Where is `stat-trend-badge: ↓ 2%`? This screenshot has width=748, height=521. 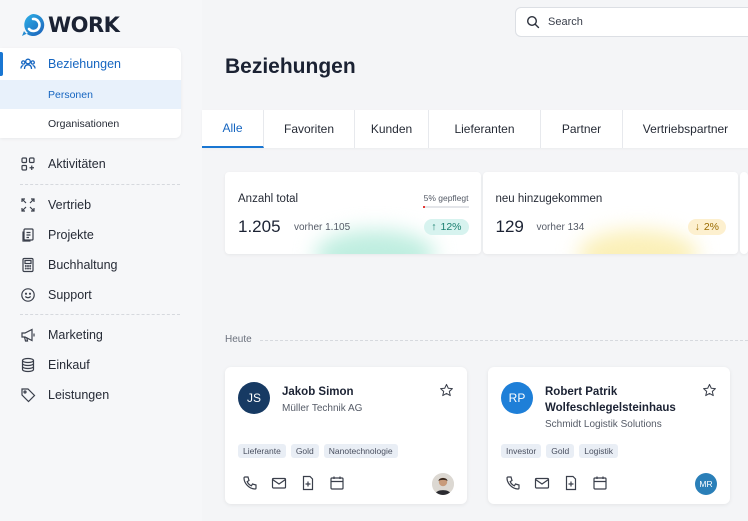
stat-trend-badge: ↓ 2% is located at coordinates (706, 227).